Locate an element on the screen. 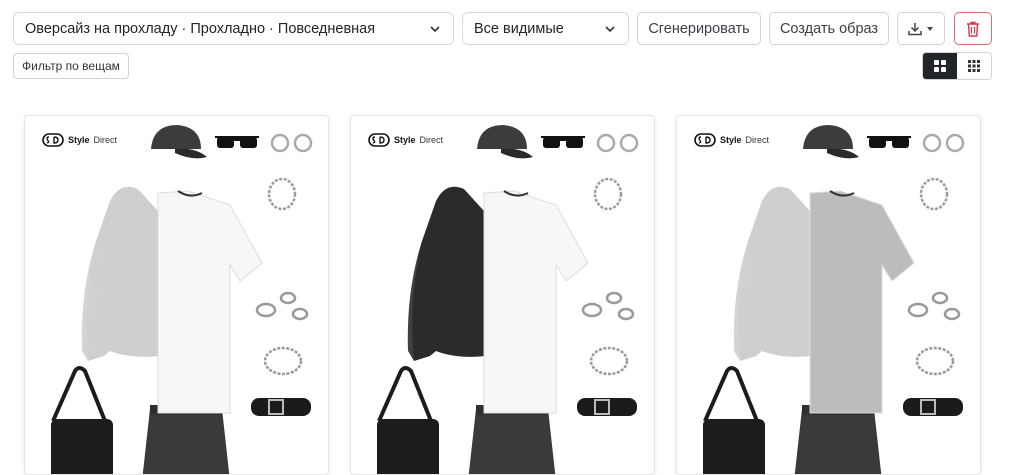 This screenshot has height=475, width=1024. filter-by-items-button: Фильтр по вещам is located at coordinates (71, 66).